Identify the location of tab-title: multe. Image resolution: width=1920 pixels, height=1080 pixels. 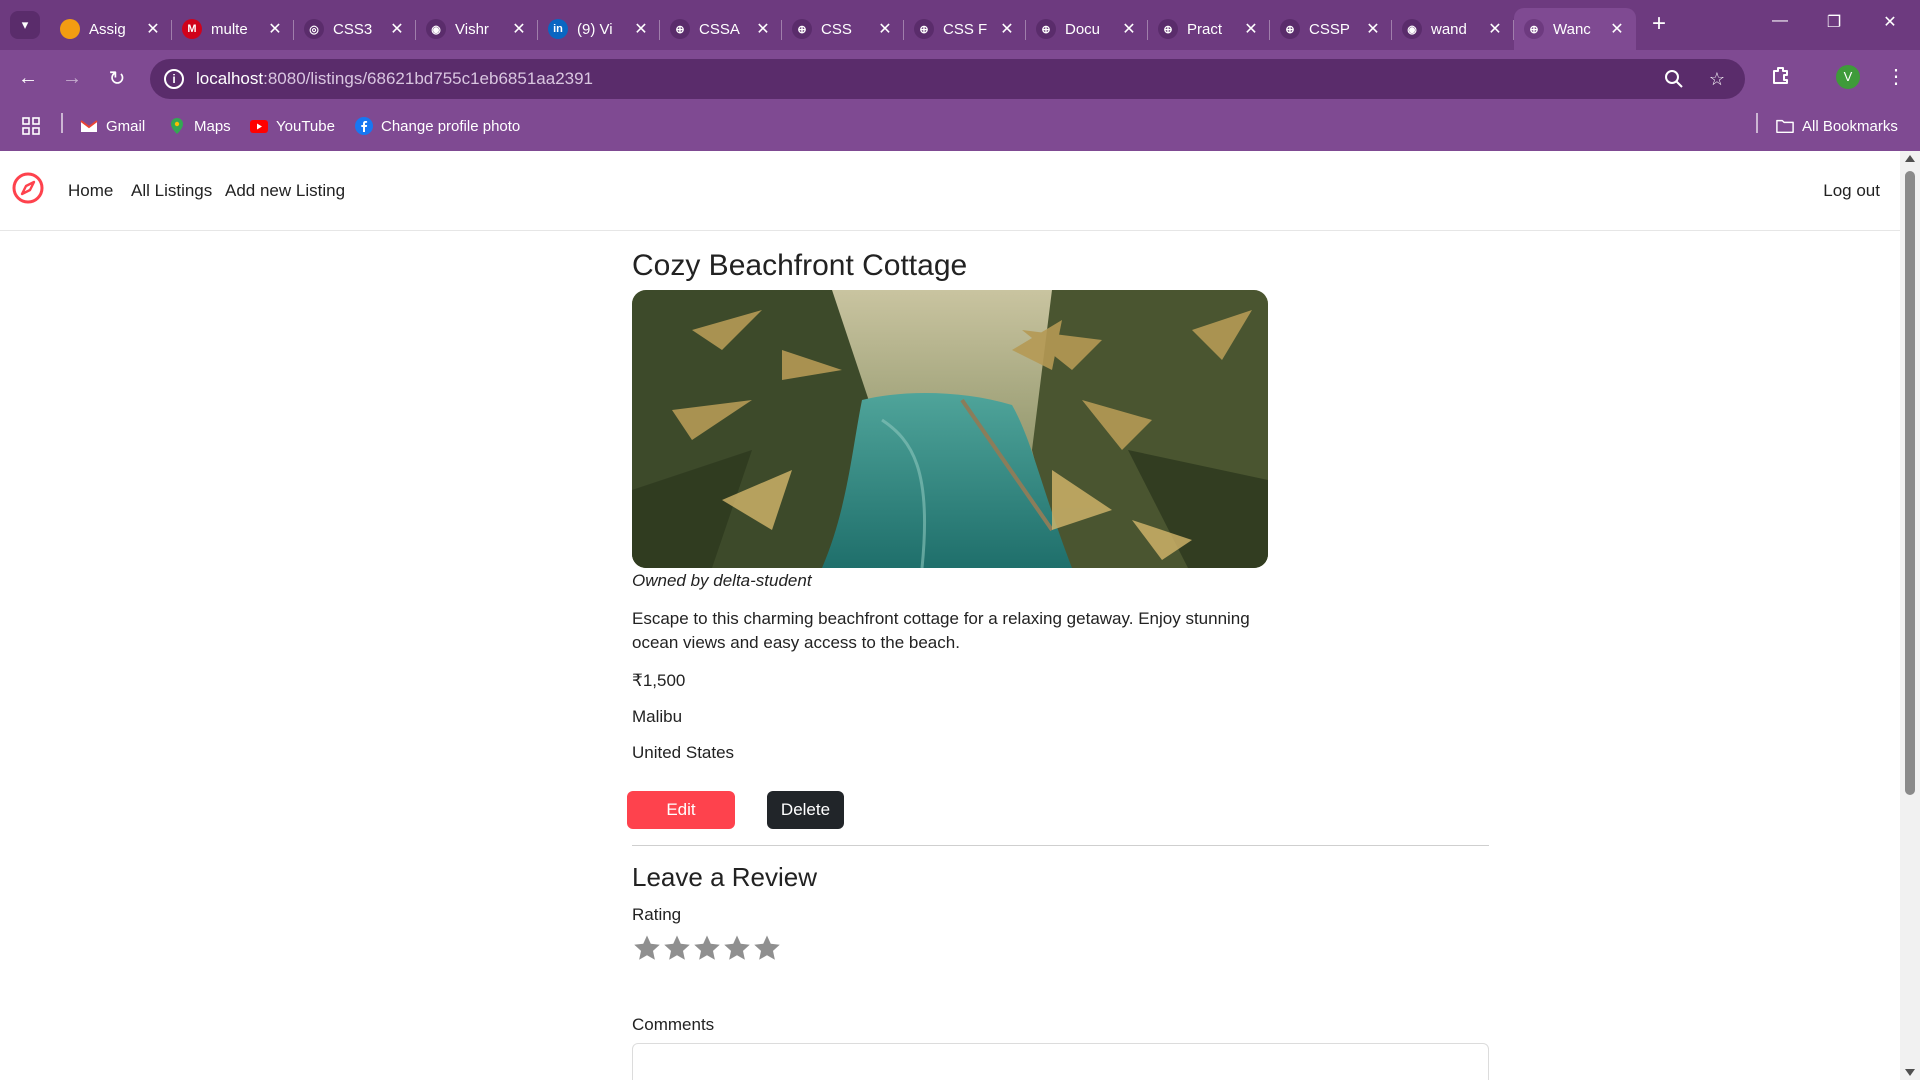
(229, 29).